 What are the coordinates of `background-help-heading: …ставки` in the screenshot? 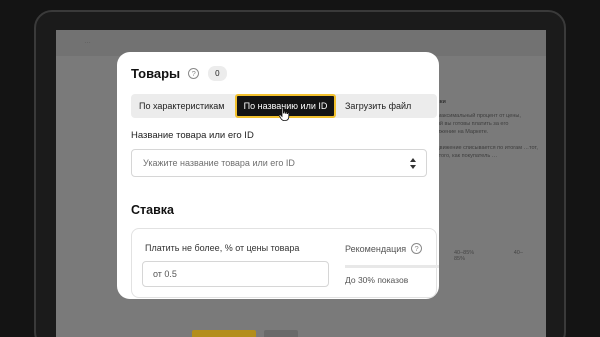 It's located at (482, 102).